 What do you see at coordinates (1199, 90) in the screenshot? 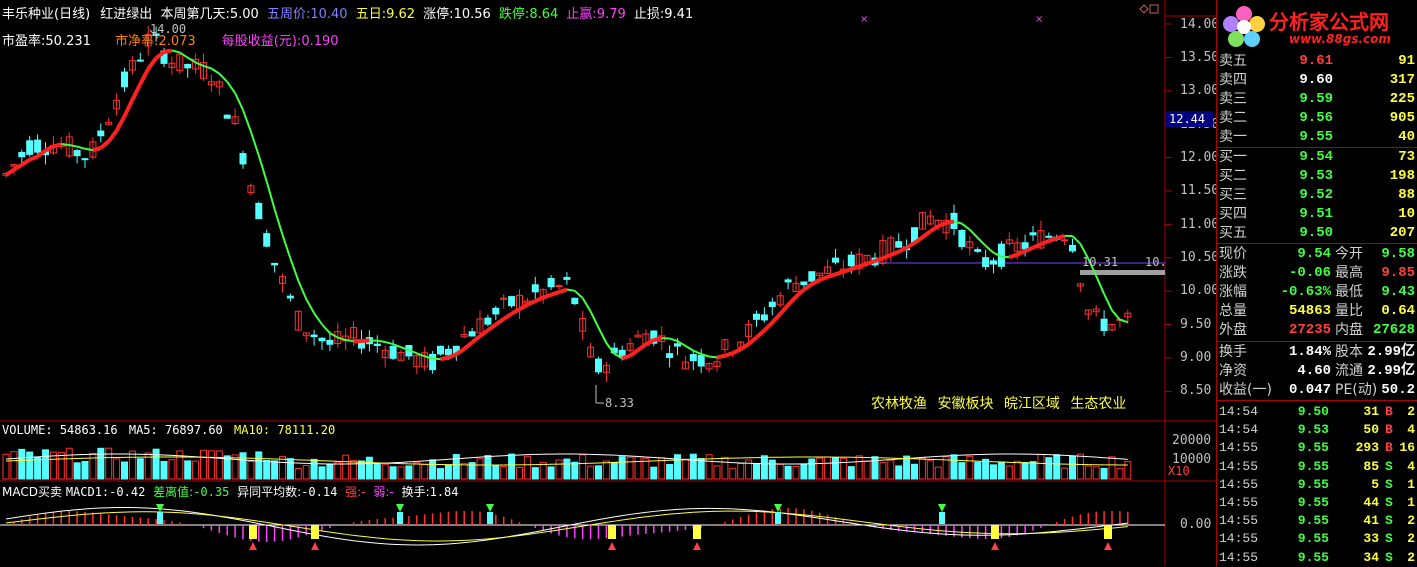
I see `price-tick: 13.00` at bounding box center [1199, 90].